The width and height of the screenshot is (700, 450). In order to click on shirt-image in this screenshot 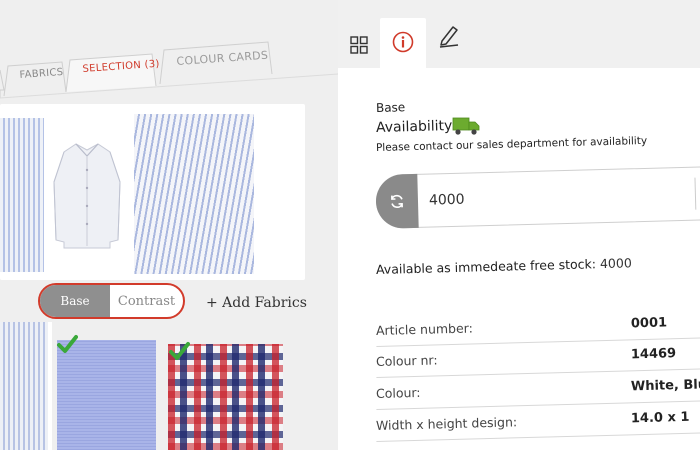, I will do `click(87, 196)`.